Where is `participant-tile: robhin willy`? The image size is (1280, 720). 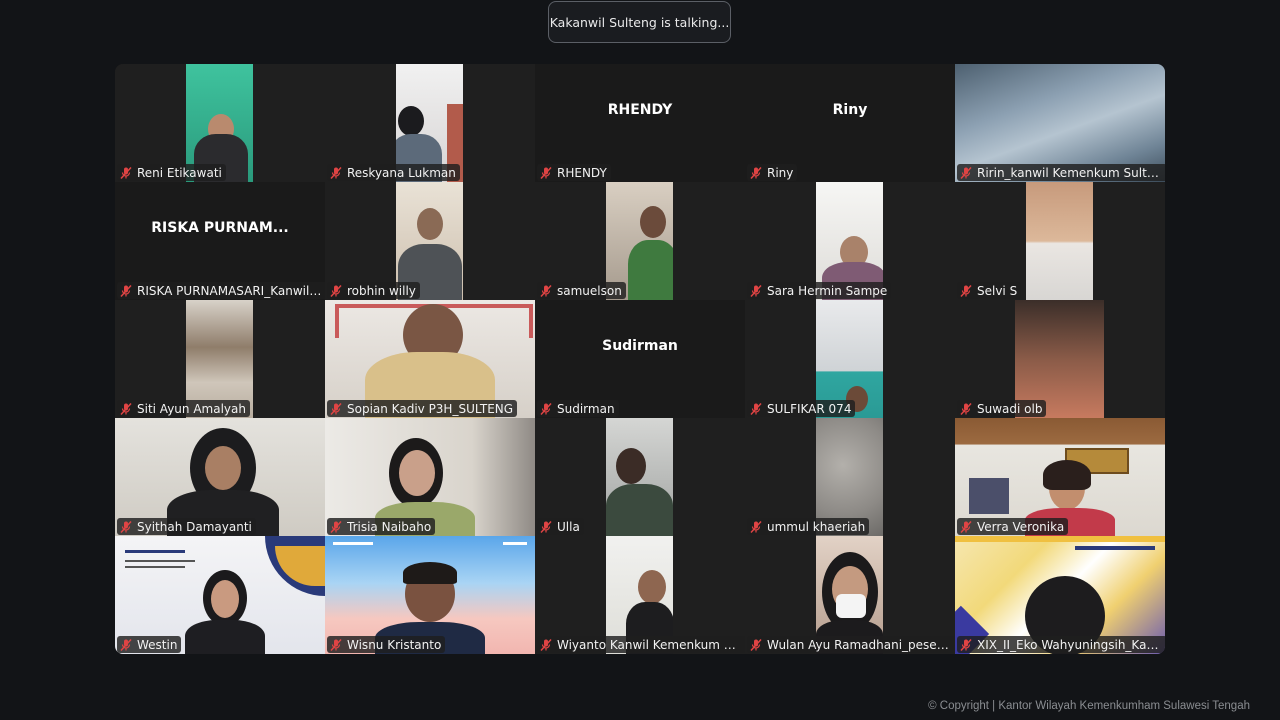
participant-tile: robhin willy is located at coordinates (430, 241).